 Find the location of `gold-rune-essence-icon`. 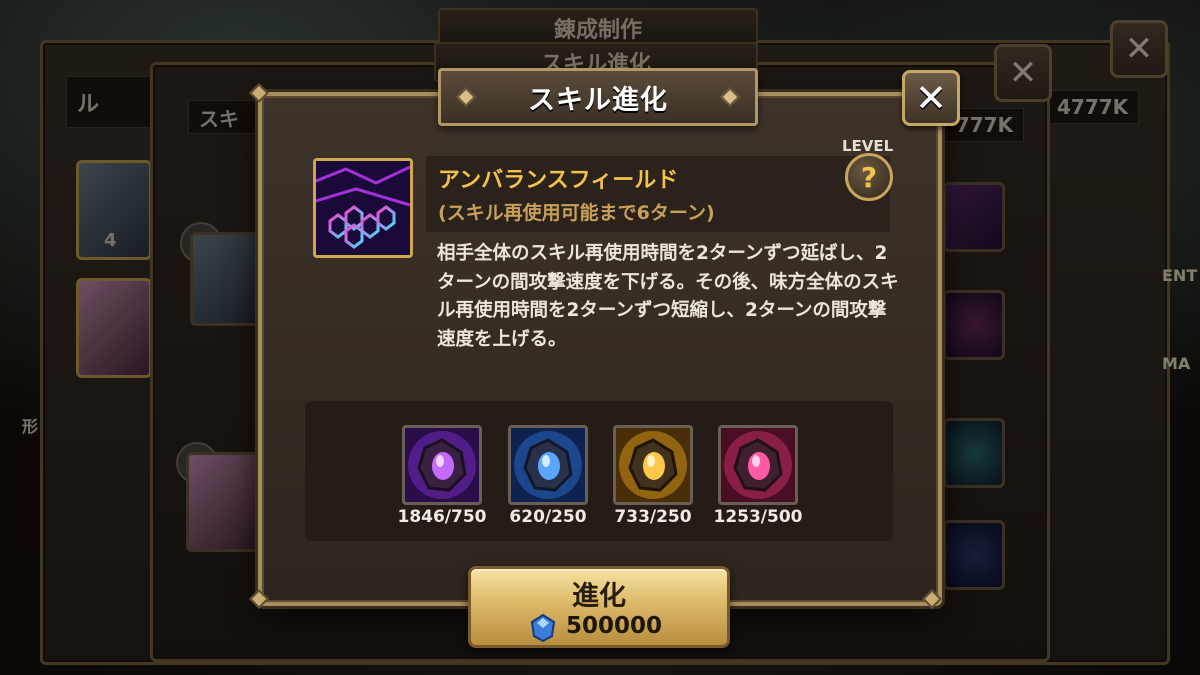

gold-rune-essence-icon is located at coordinates (653, 465).